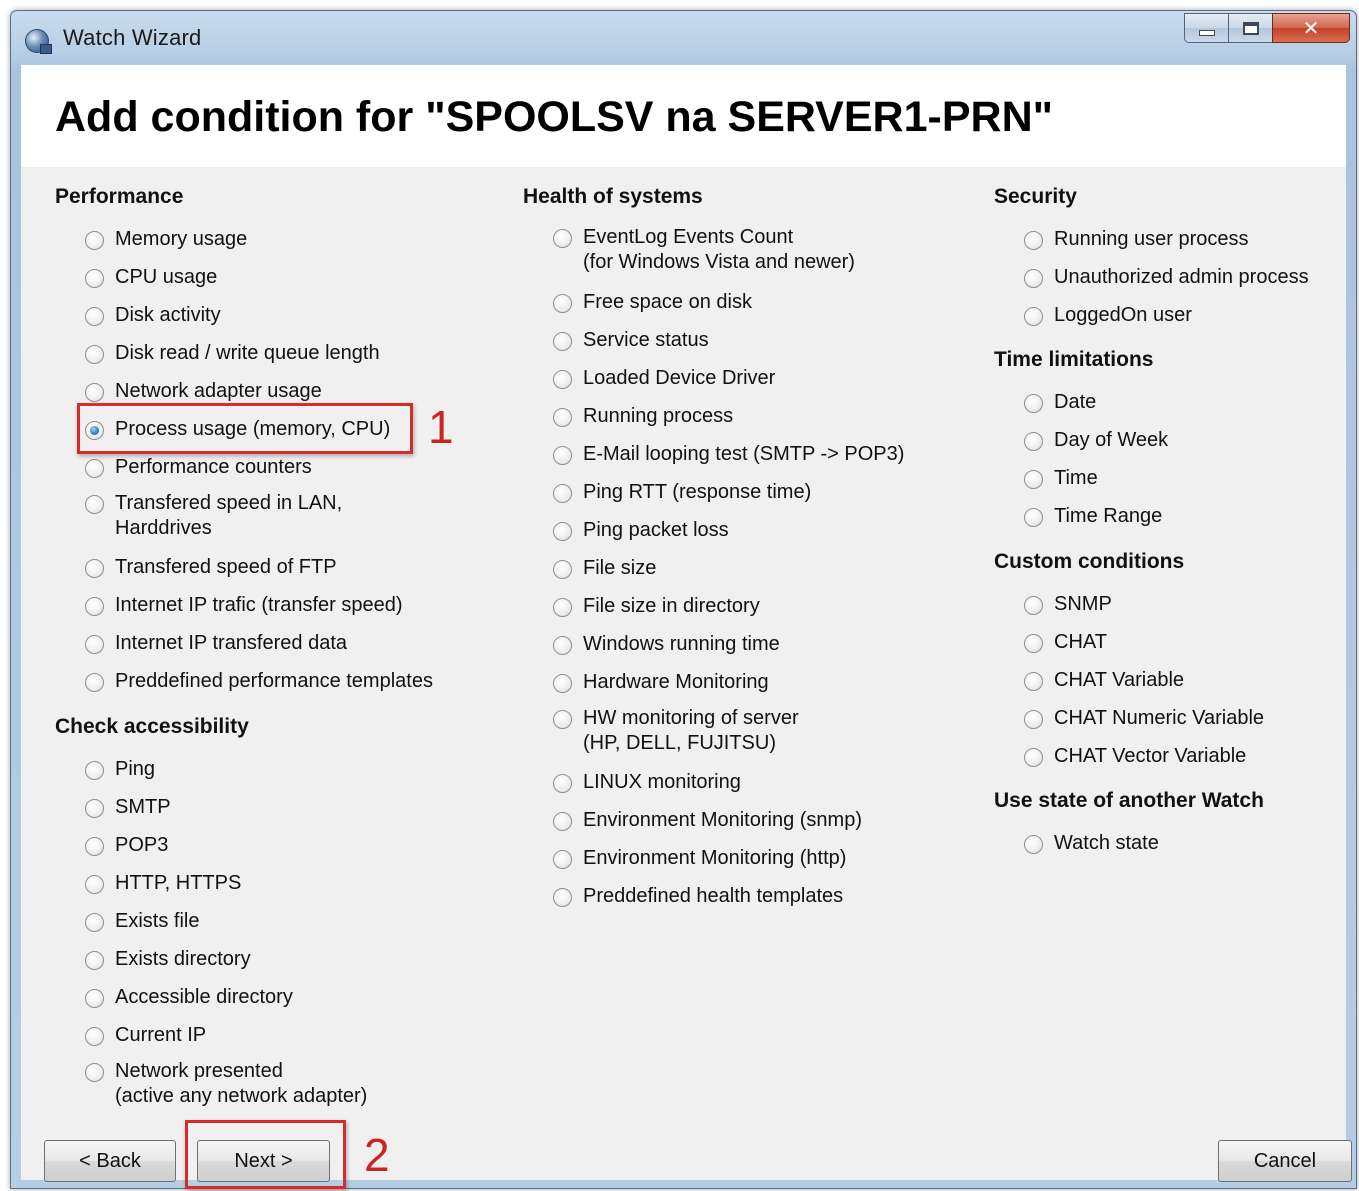 The image size is (1359, 1191). What do you see at coordinates (1123, 315) in the screenshot?
I see `option-label: LoggedOn user` at bounding box center [1123, 315].